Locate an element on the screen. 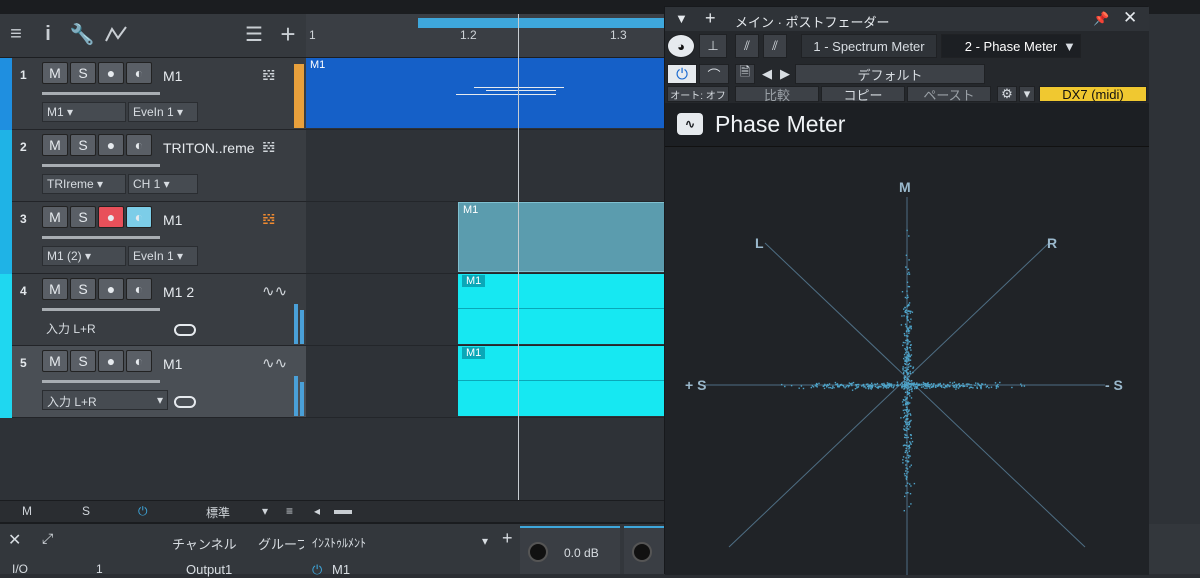 Image resolution: width=1200 pixels, height=578 pixels. output-name: Output1 is located at coordinates (209, 569).